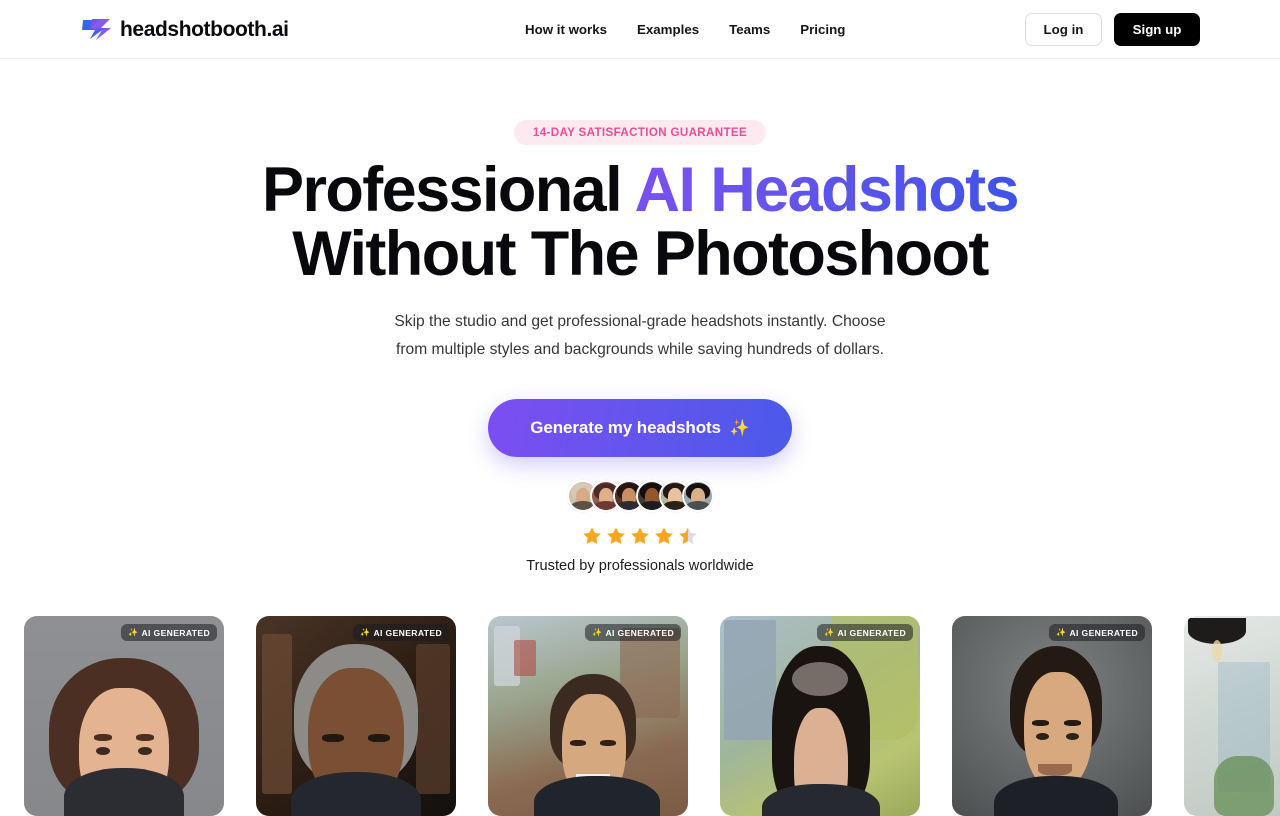  I want to click on star-icon-half, so click(688, 536).